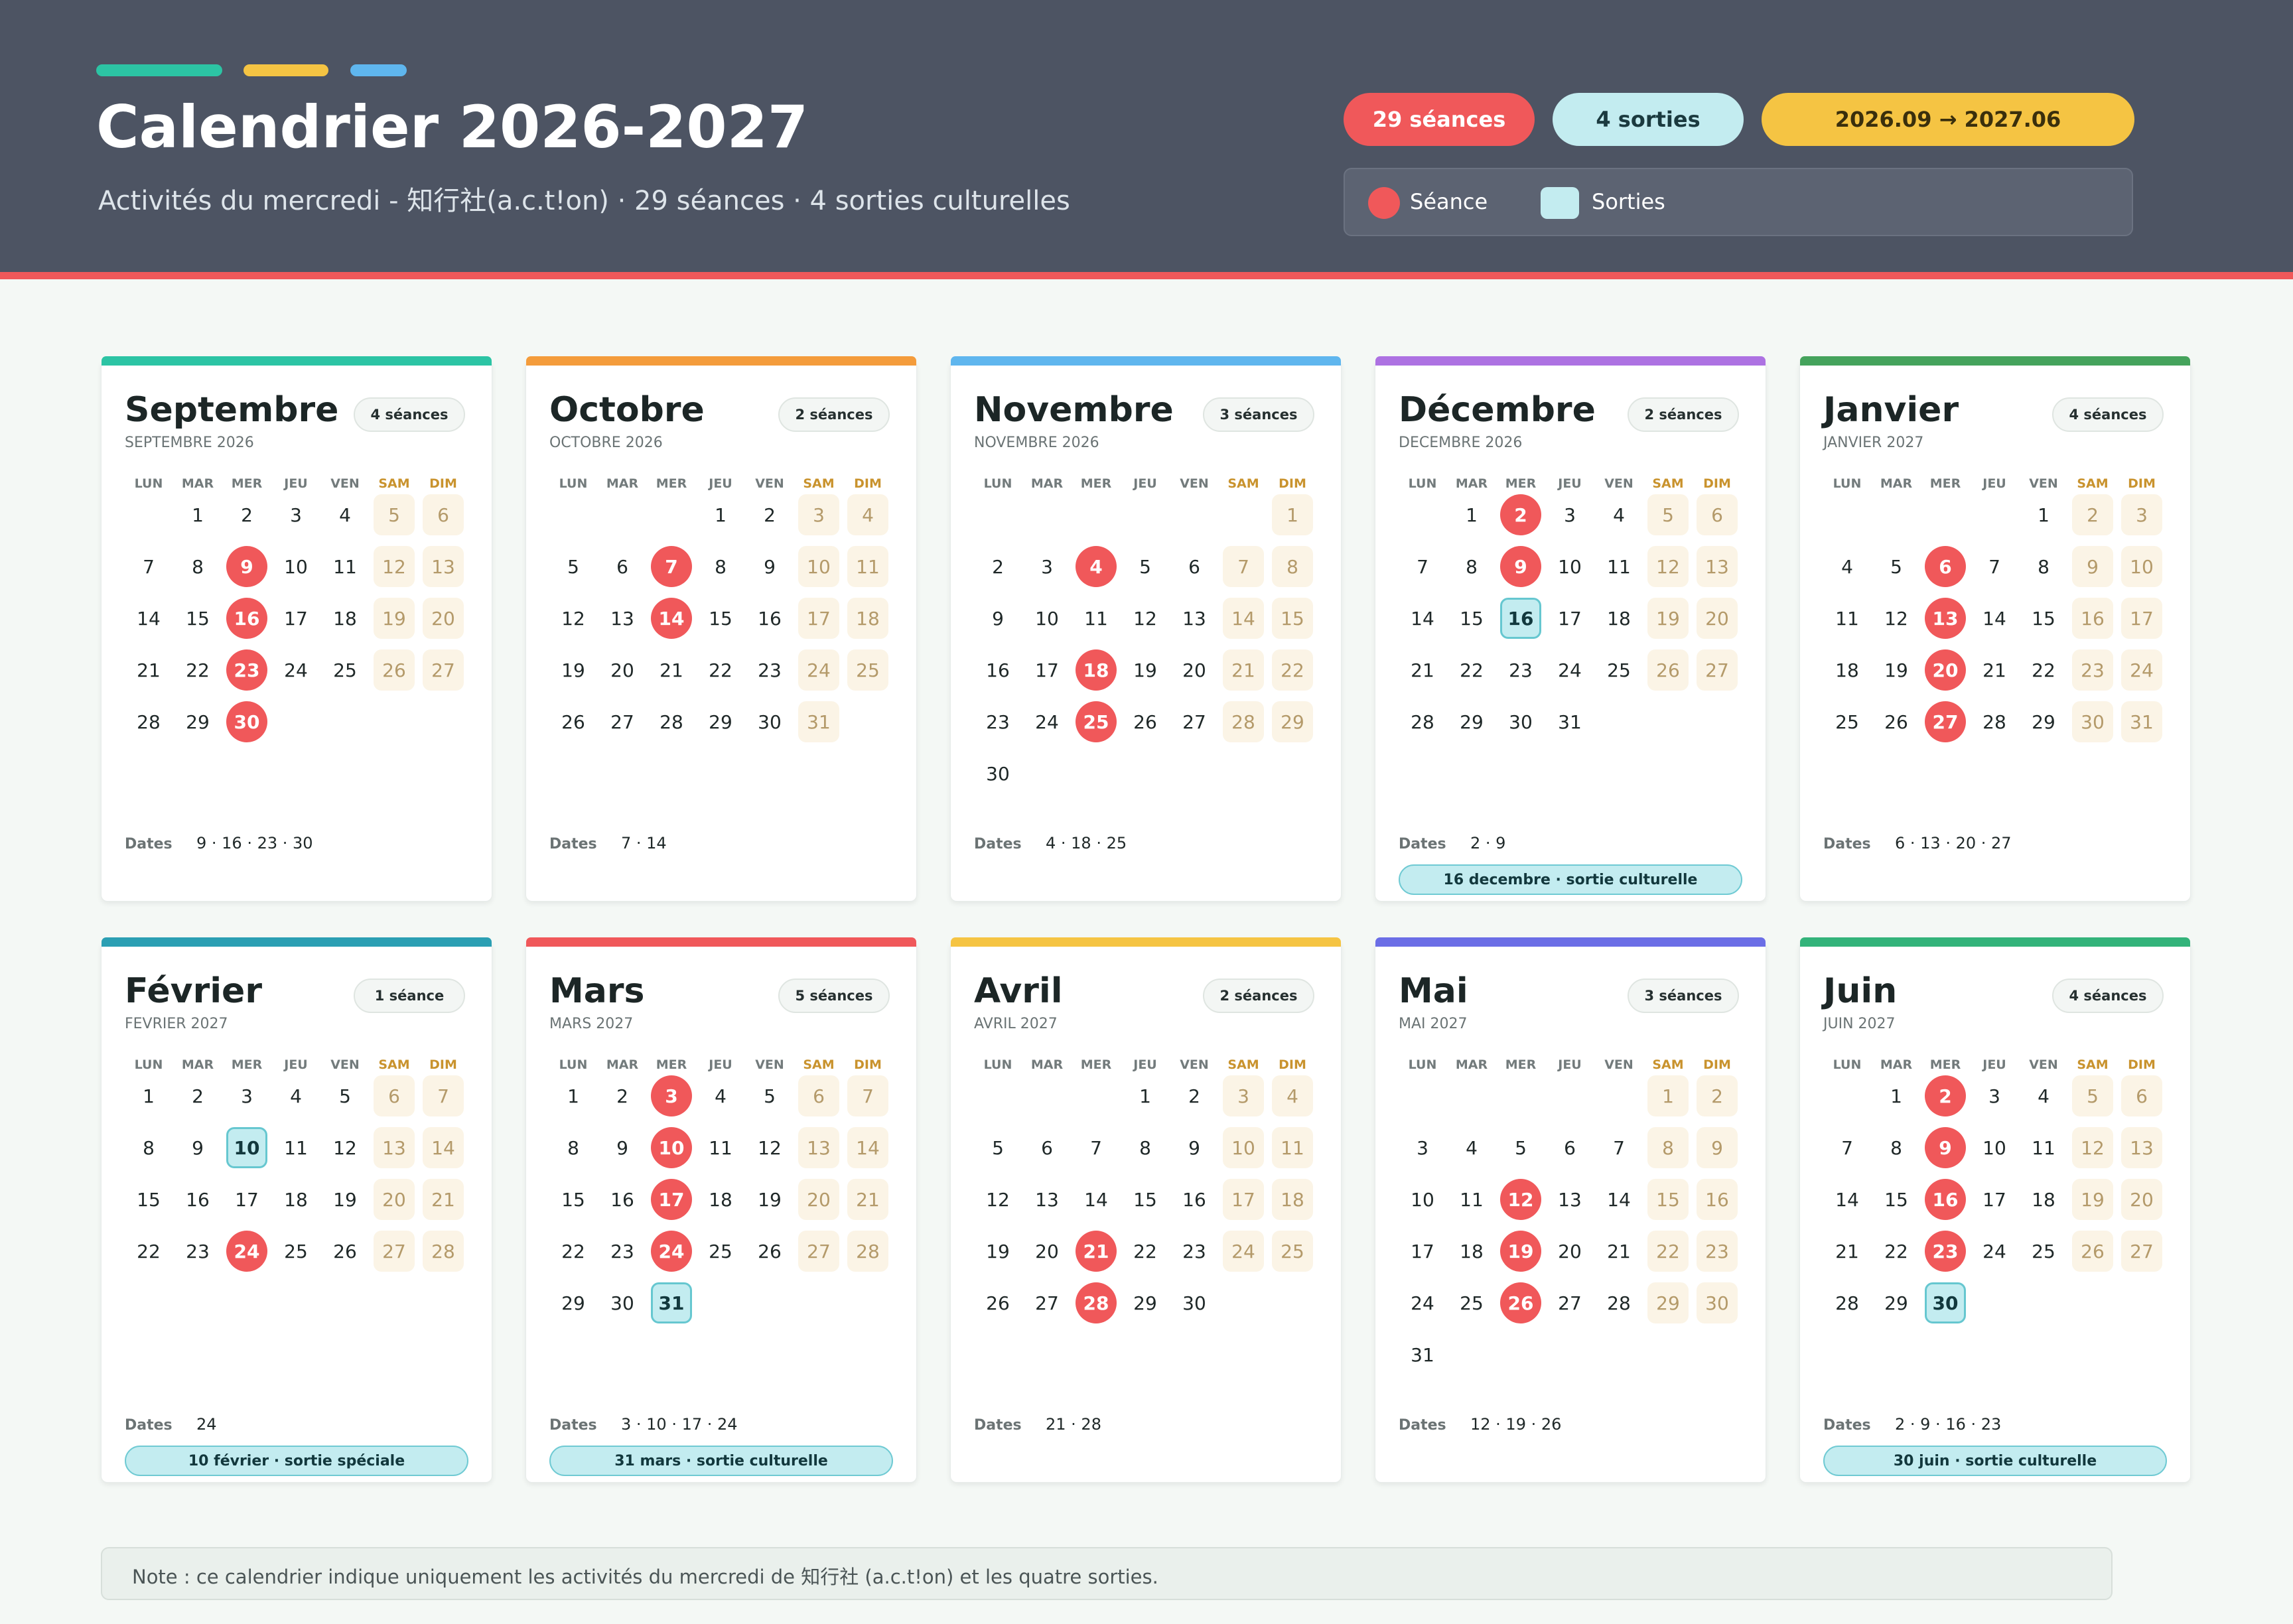  I want to click on calendar-day: 27, so click(1570, 1303).